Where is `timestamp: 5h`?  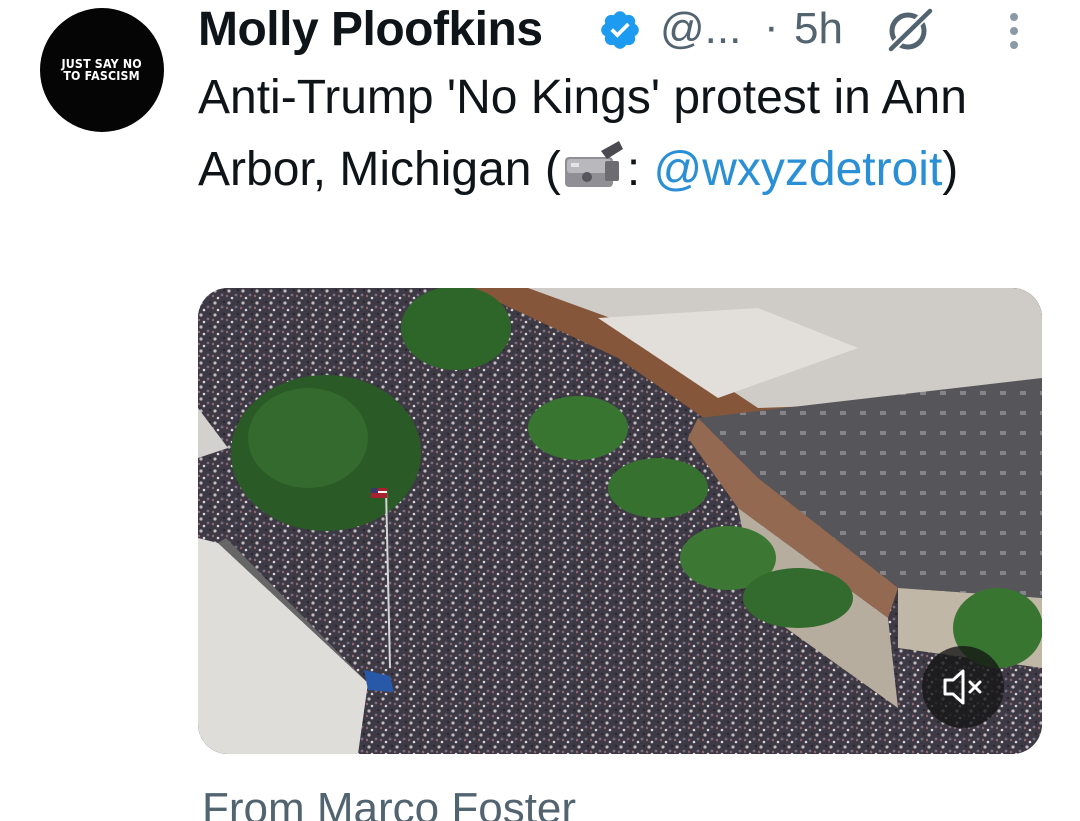
timestamp: 5h is located at coordinates (818, 29).